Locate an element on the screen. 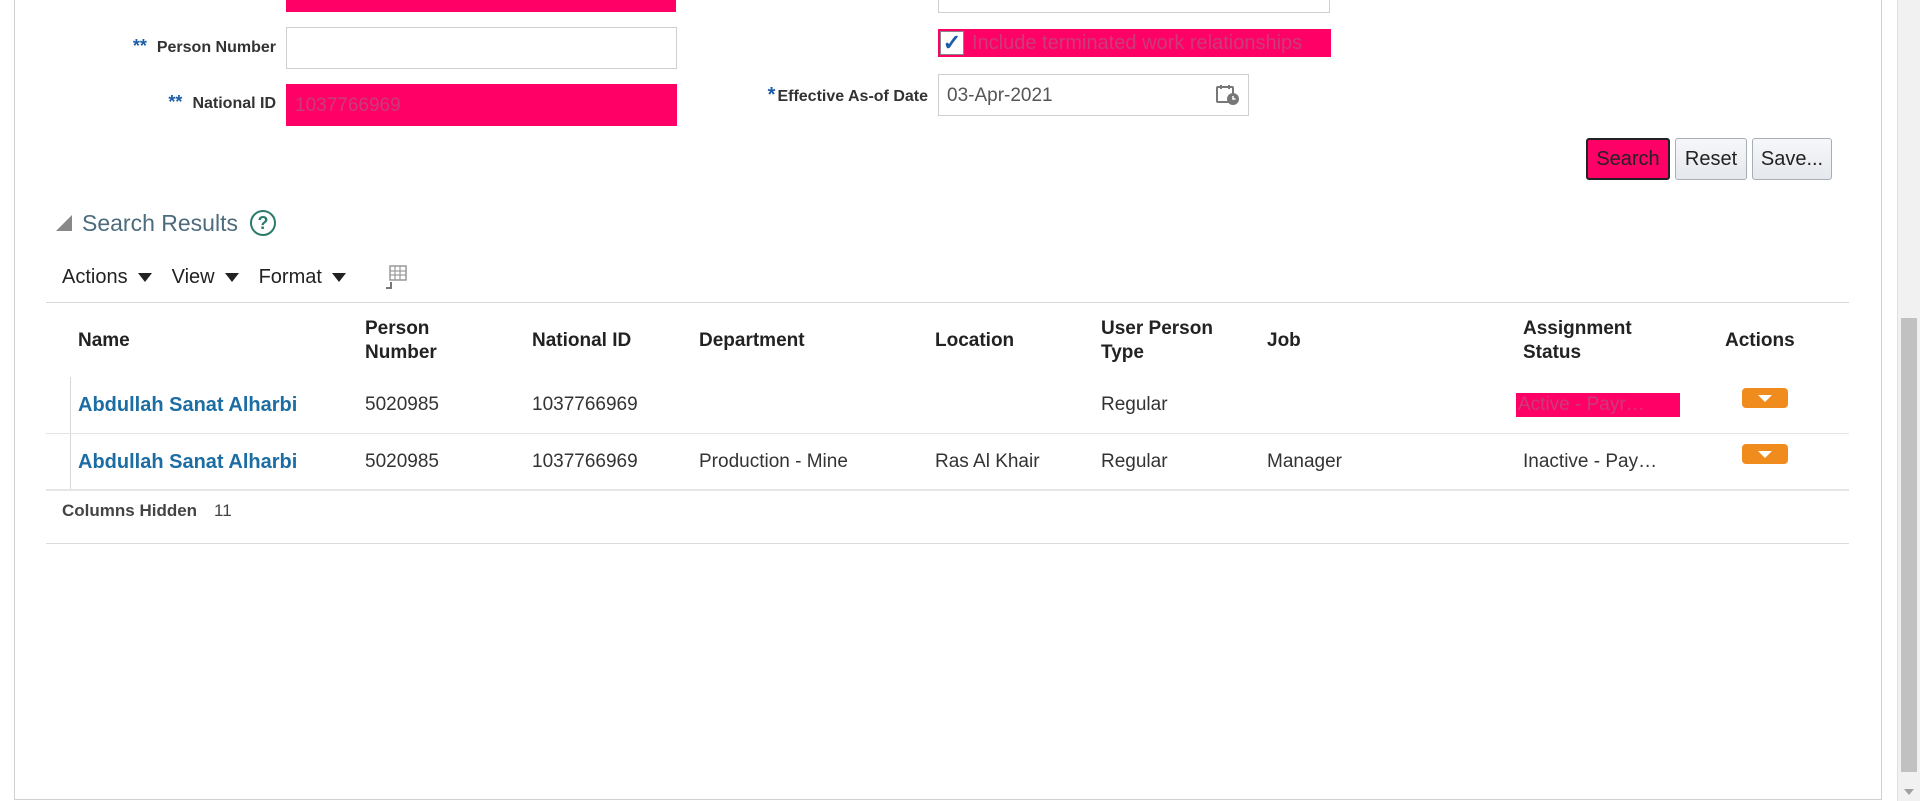 The height and width of the screenshot is (801, 1920). top-field-partial-right is located at coordinates (1134, 6).